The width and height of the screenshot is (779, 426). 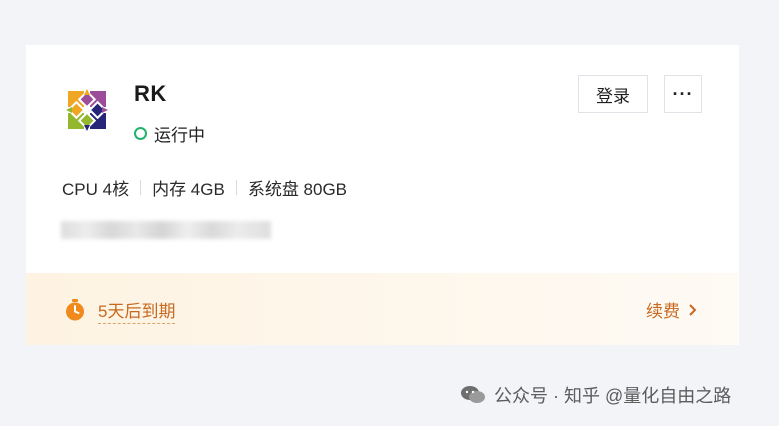 What do you see at coordinates (96, 189) in the screenshot?
I see `spec-cpu: CPU 4核` at bounding box center [96, 189].